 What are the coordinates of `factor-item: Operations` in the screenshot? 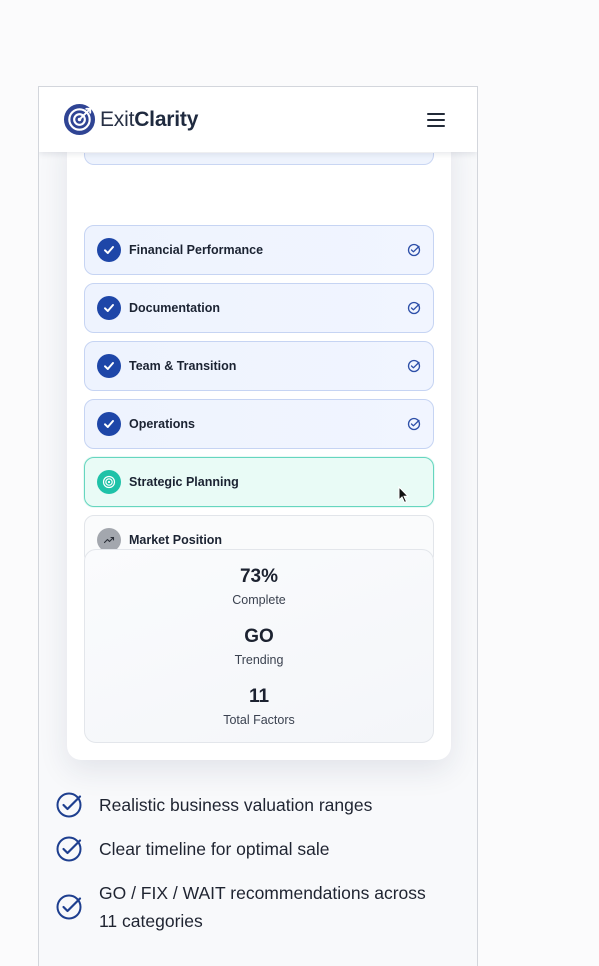 It's located at (259, 424).